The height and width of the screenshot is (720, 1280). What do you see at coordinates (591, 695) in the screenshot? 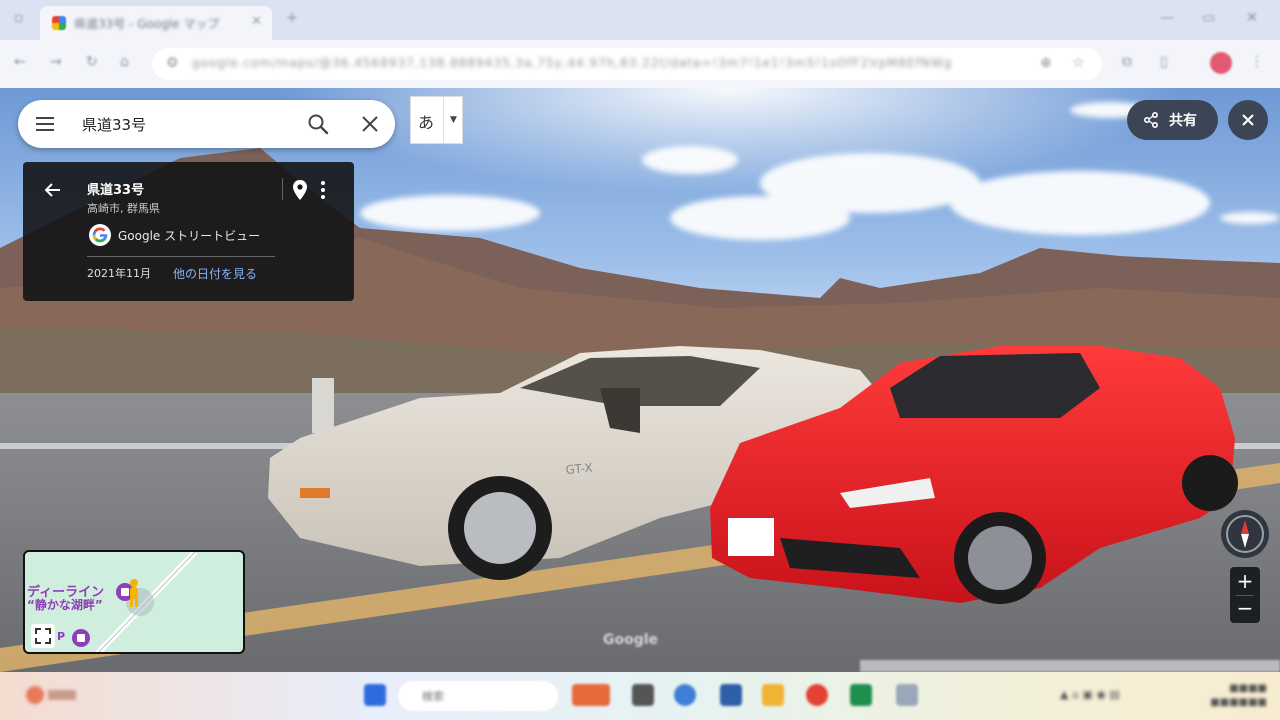
I see `widget-app-icon` at bounding box center [591, 695].